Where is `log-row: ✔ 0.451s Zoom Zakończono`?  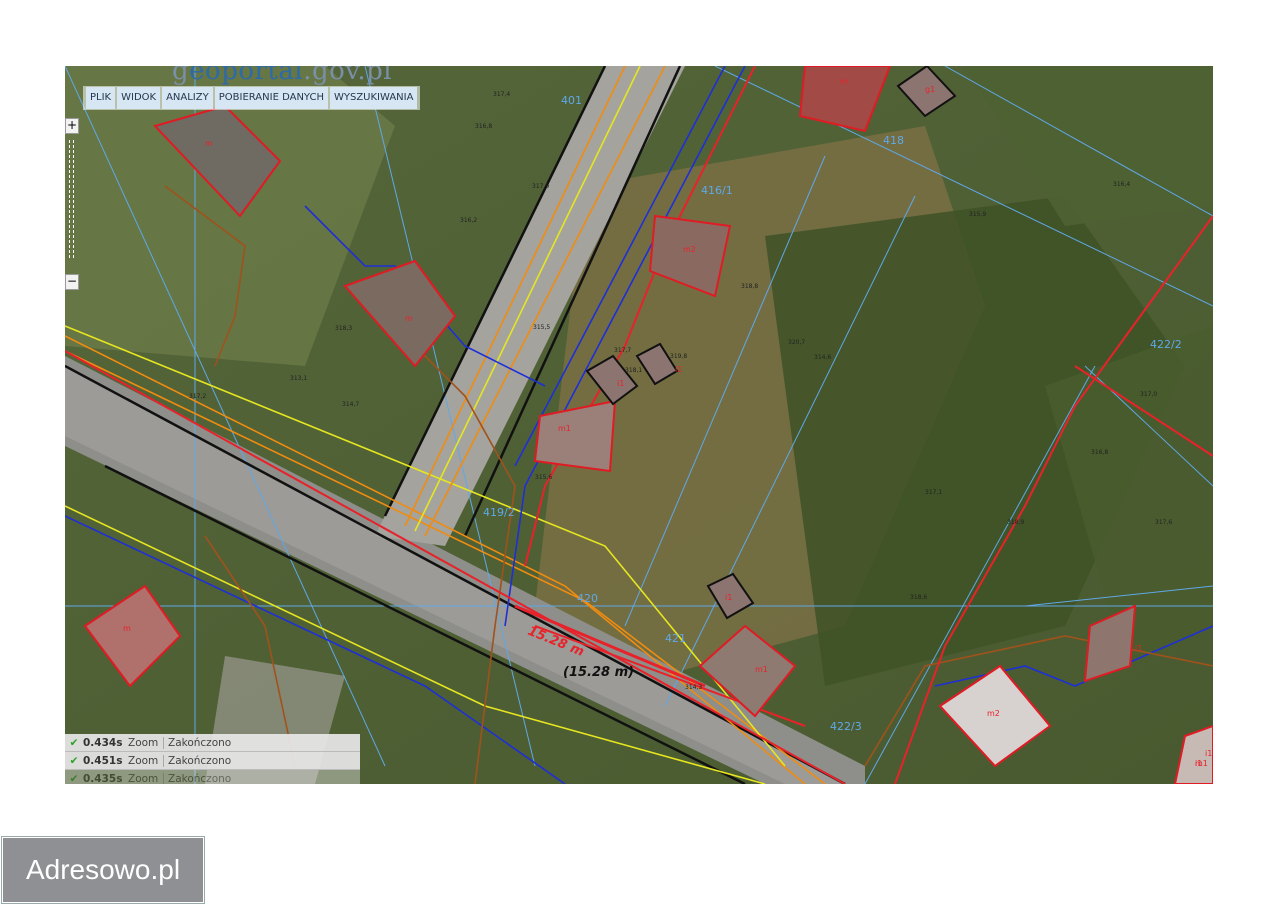 log-row: ✔ 0.451s Zoom Zakończono is located at coordinates (212, 761).